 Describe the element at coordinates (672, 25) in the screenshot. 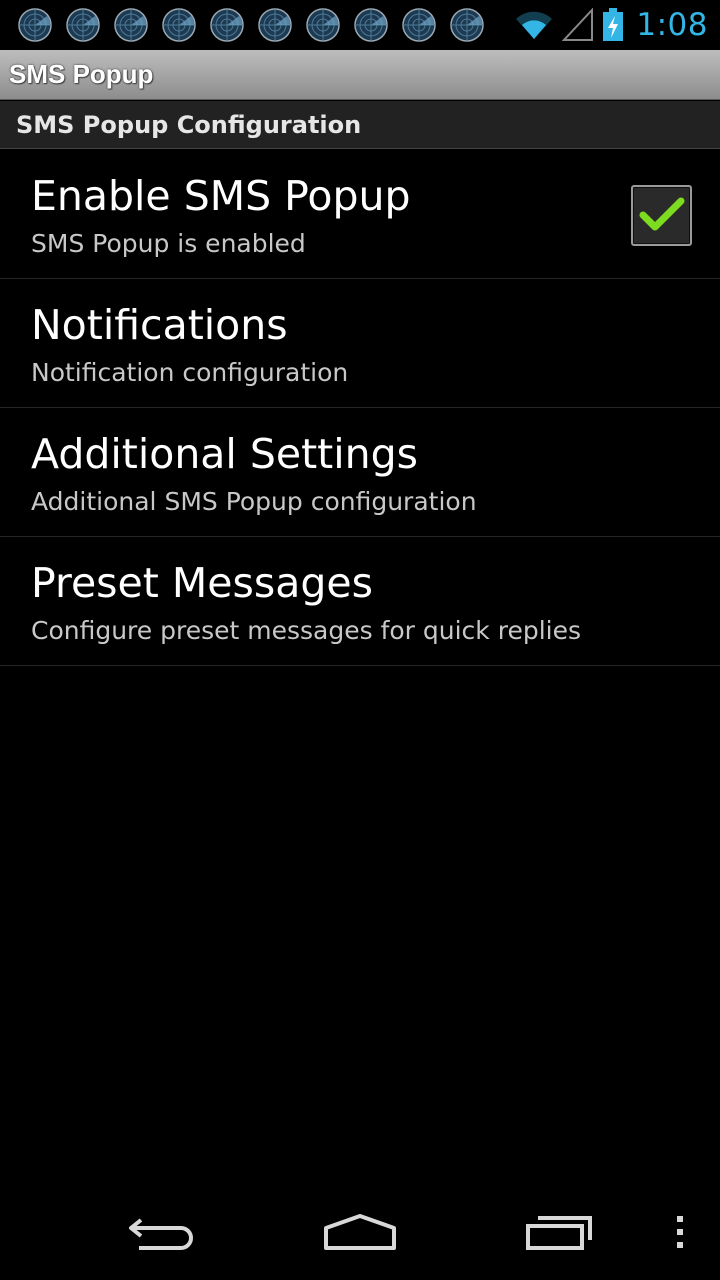

I see `clock: 1:08` at that location.